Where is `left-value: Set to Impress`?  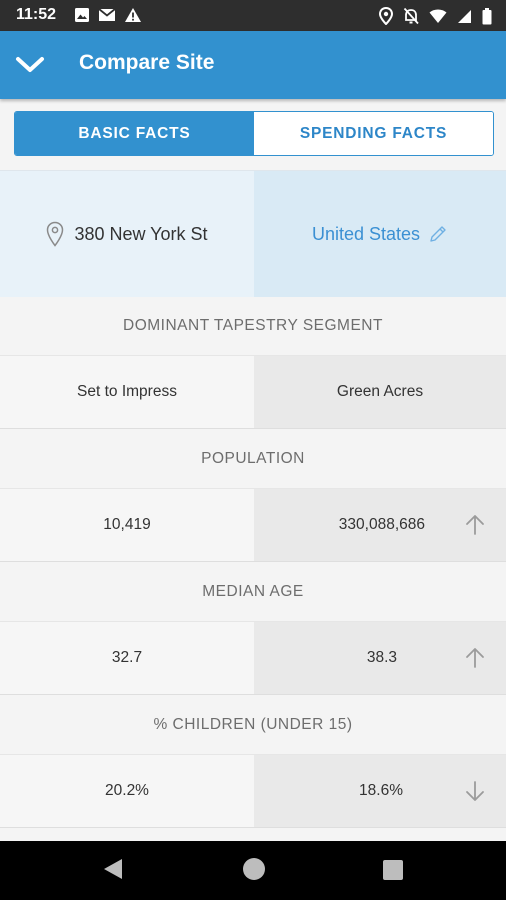 left-value: Set to Impress is located at coordinates (127, 392).